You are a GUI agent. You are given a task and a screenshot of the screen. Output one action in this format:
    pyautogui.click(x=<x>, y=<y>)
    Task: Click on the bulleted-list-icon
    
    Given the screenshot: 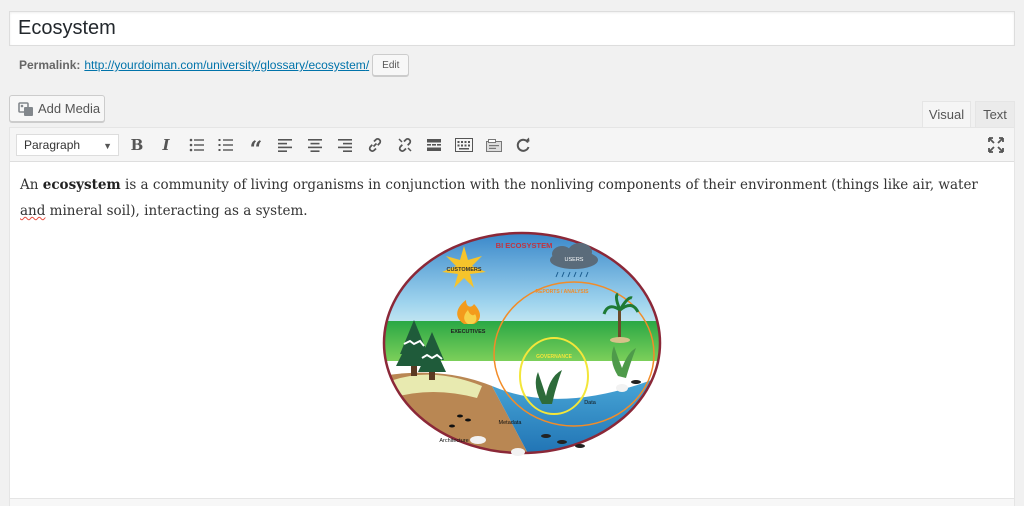 What is the action you would take?
    pyautogui.click(x=196, y=145)
    